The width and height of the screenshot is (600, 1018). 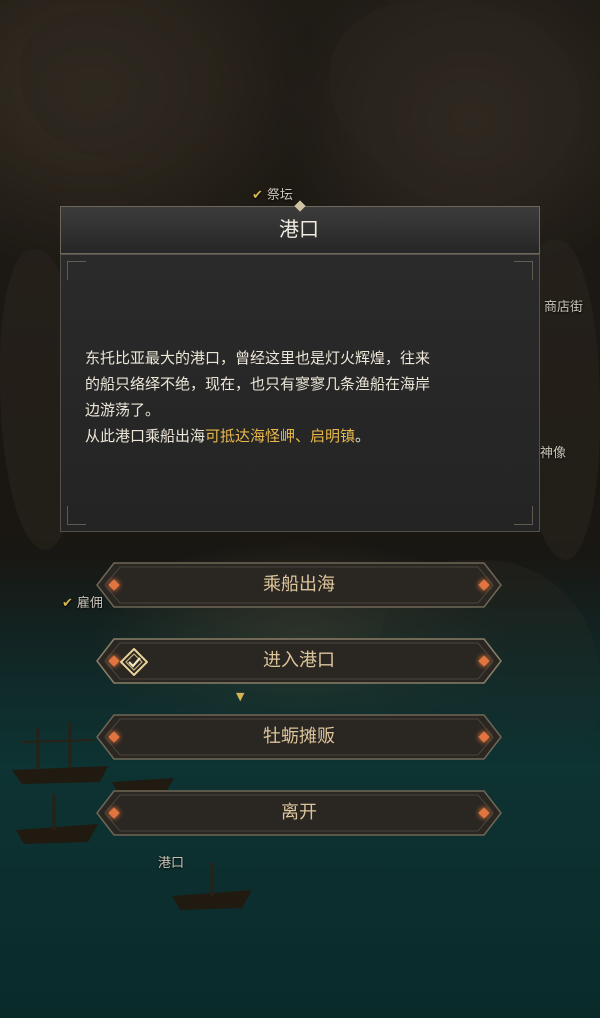 I want to click on oyster-vendor-label: 牡蛎摊贩, so click(x=299, y=736).